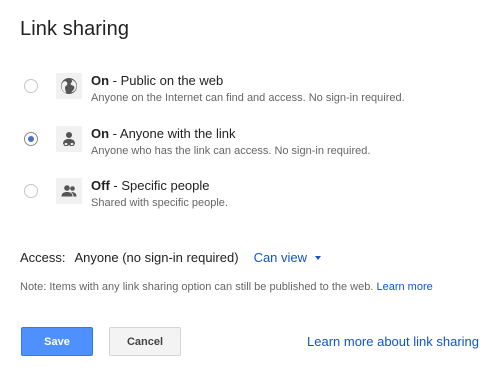 Image resolution: width=500 pixels, height=372 pixels. Describe the element at coordinates (69, 139) in the screenshot. I see `link-person-icon` at that location.